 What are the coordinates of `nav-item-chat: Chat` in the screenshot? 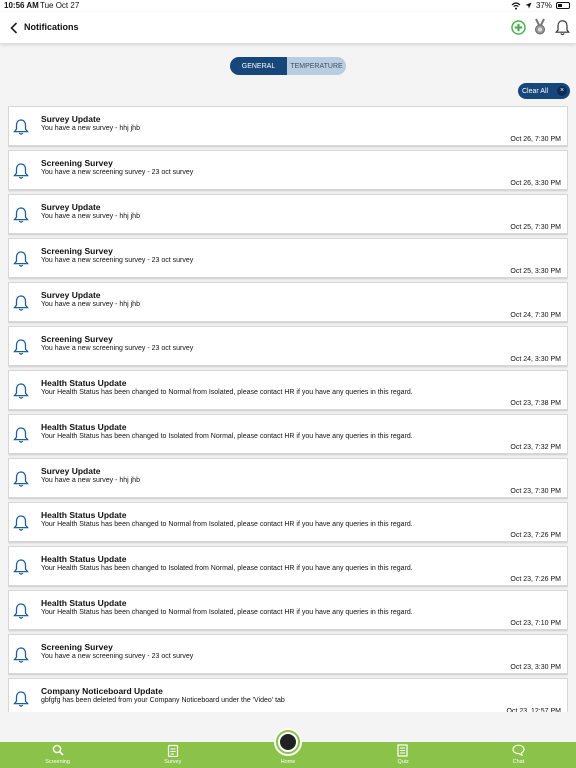 It's located at (518, 755).